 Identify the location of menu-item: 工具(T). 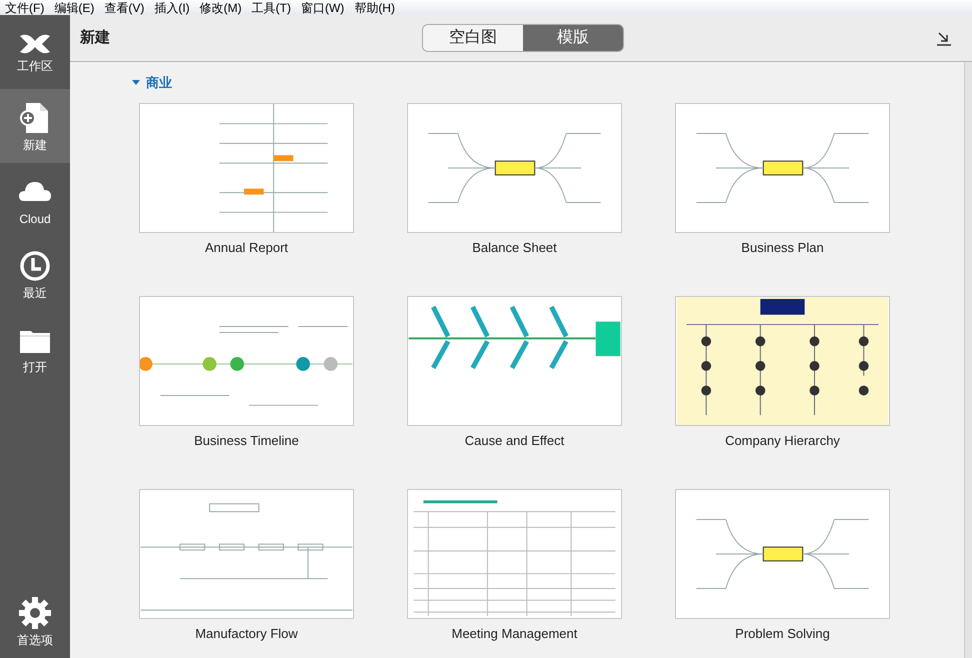
(271, 8).